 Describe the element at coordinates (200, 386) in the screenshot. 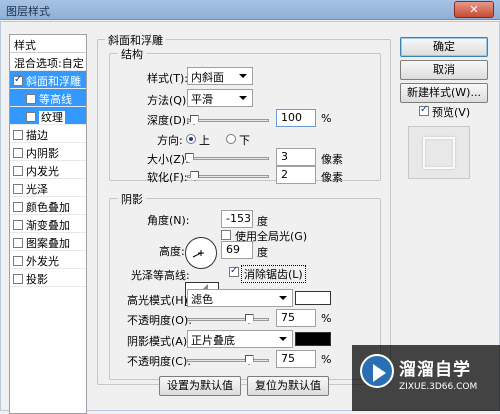

I see `make-default-button: 设置为默认值` at that location.